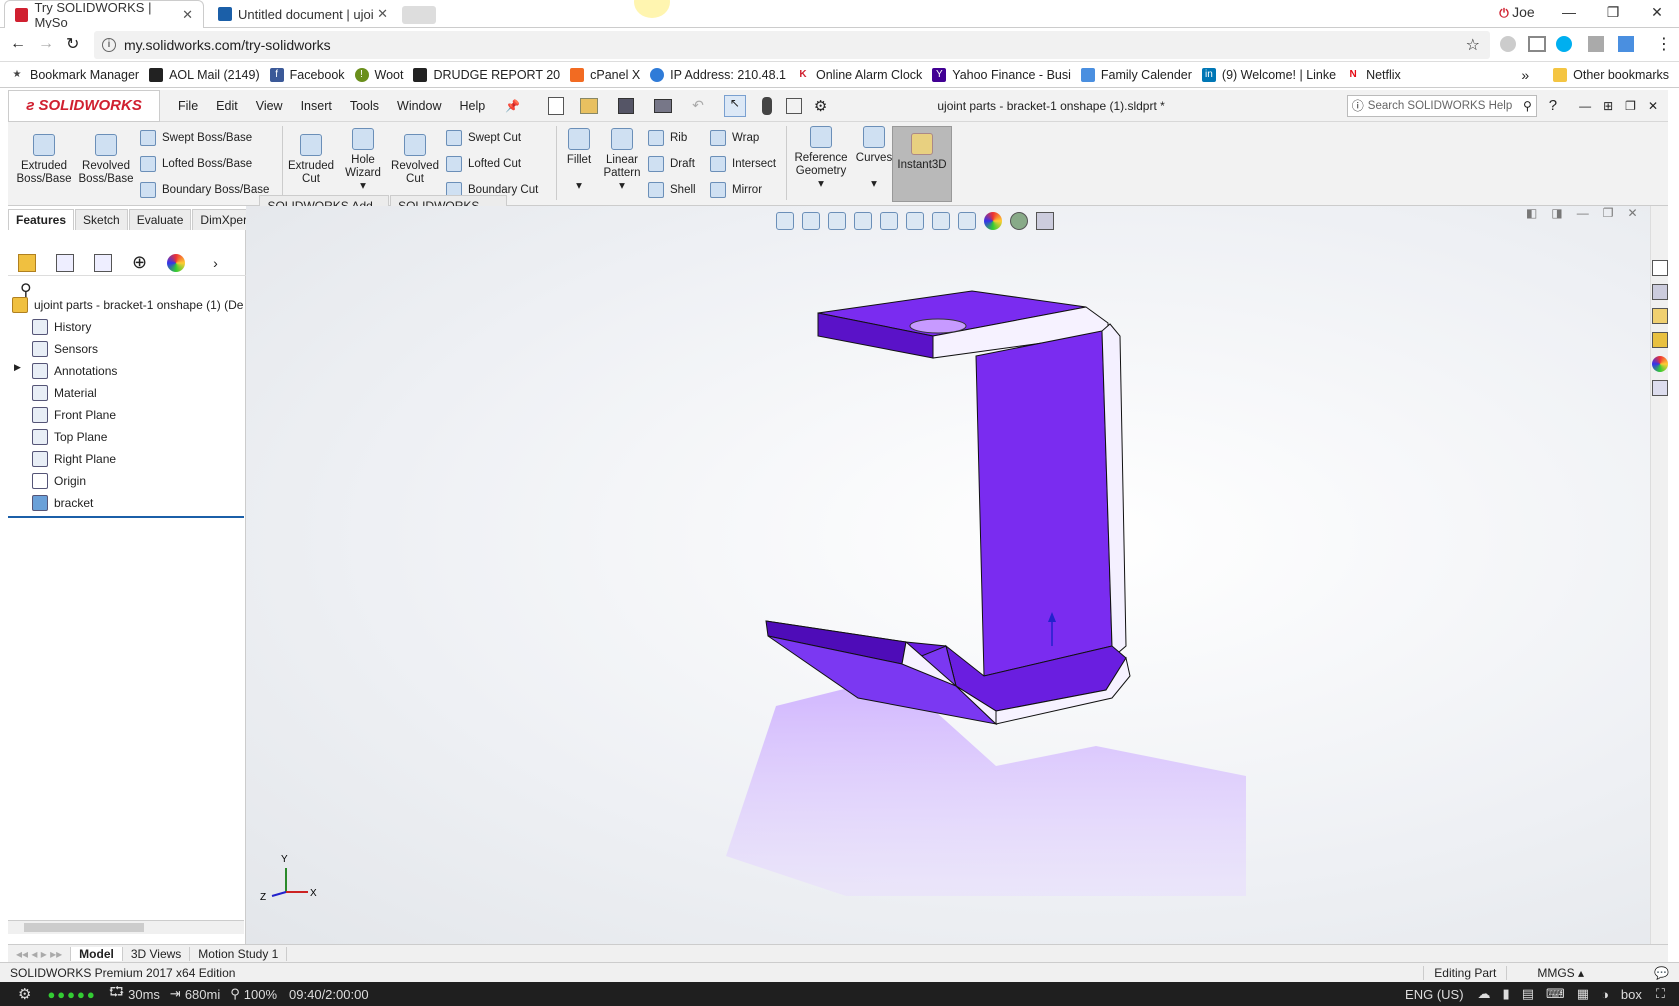  Describe the element at coordinates (139, 262) in the screenshot. I see `dimxpert-manager-icon: ⊕` at that location.